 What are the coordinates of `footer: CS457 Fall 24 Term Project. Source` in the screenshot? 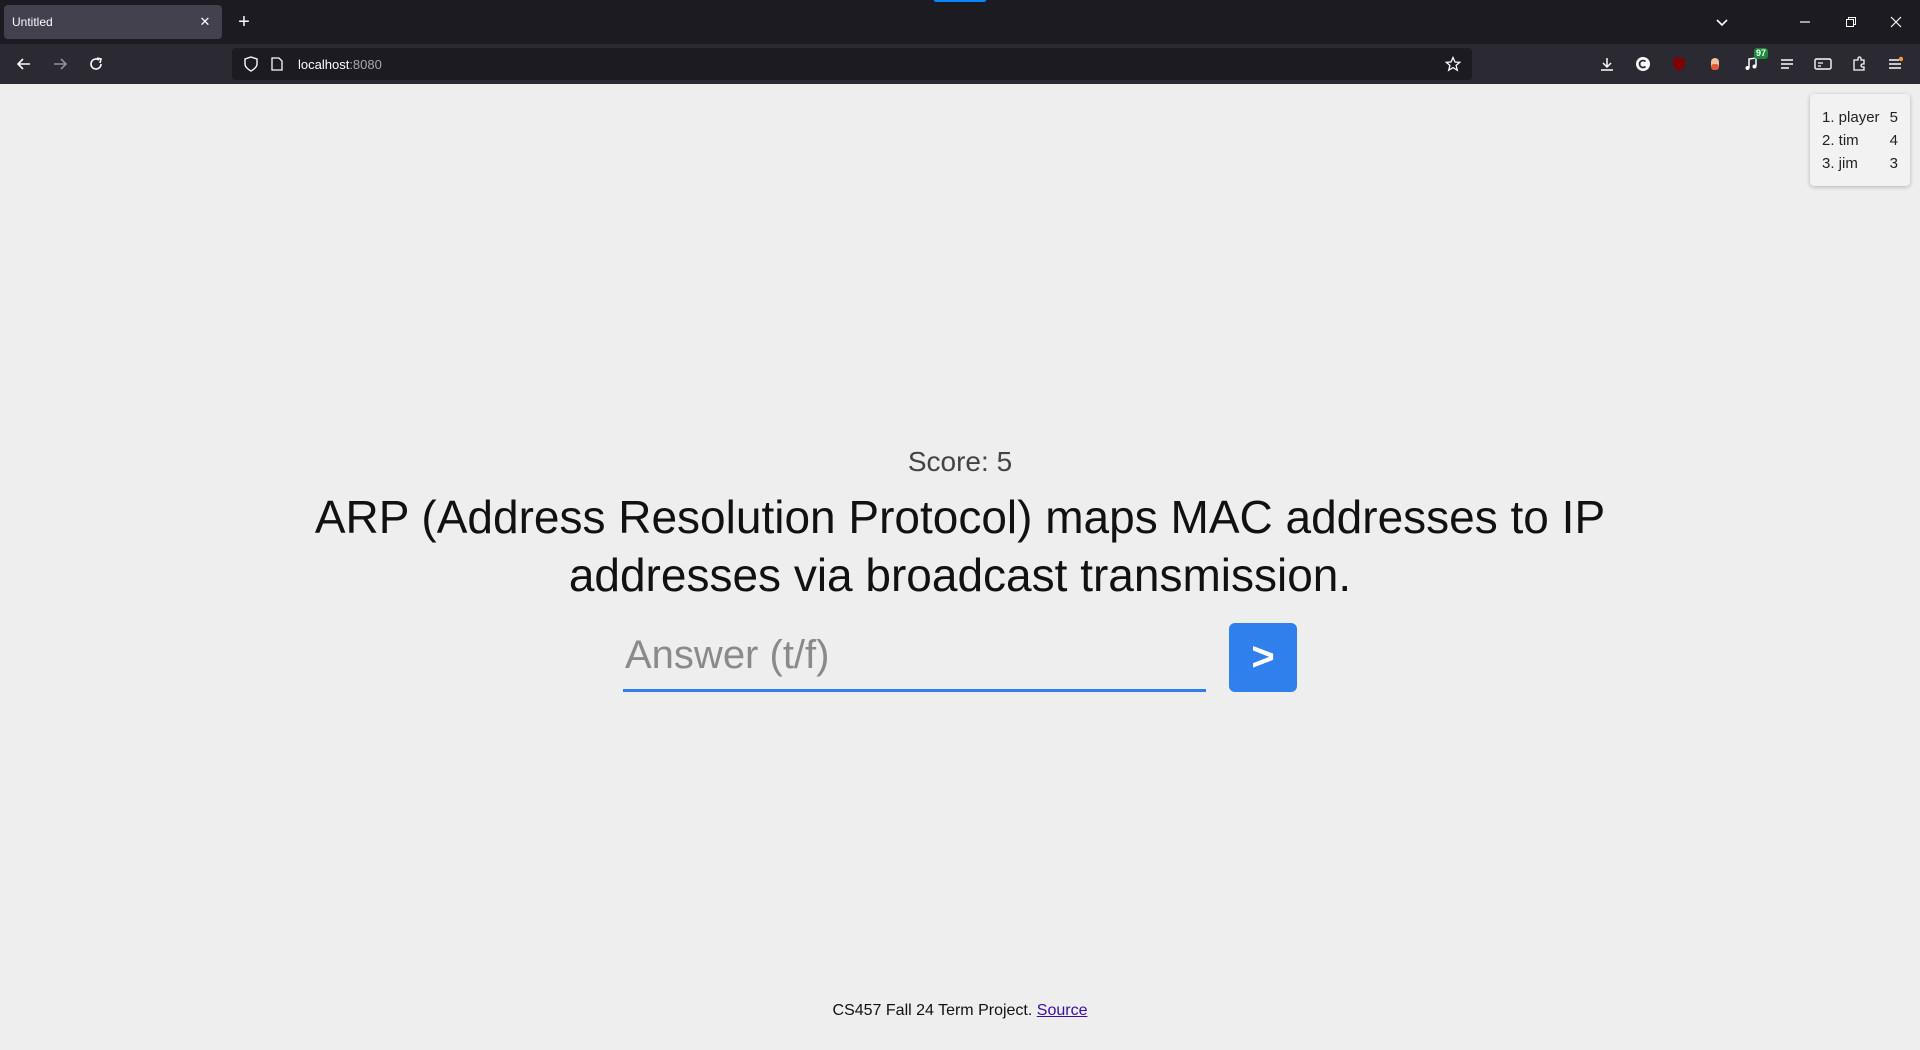 It's located at (960, 1011).